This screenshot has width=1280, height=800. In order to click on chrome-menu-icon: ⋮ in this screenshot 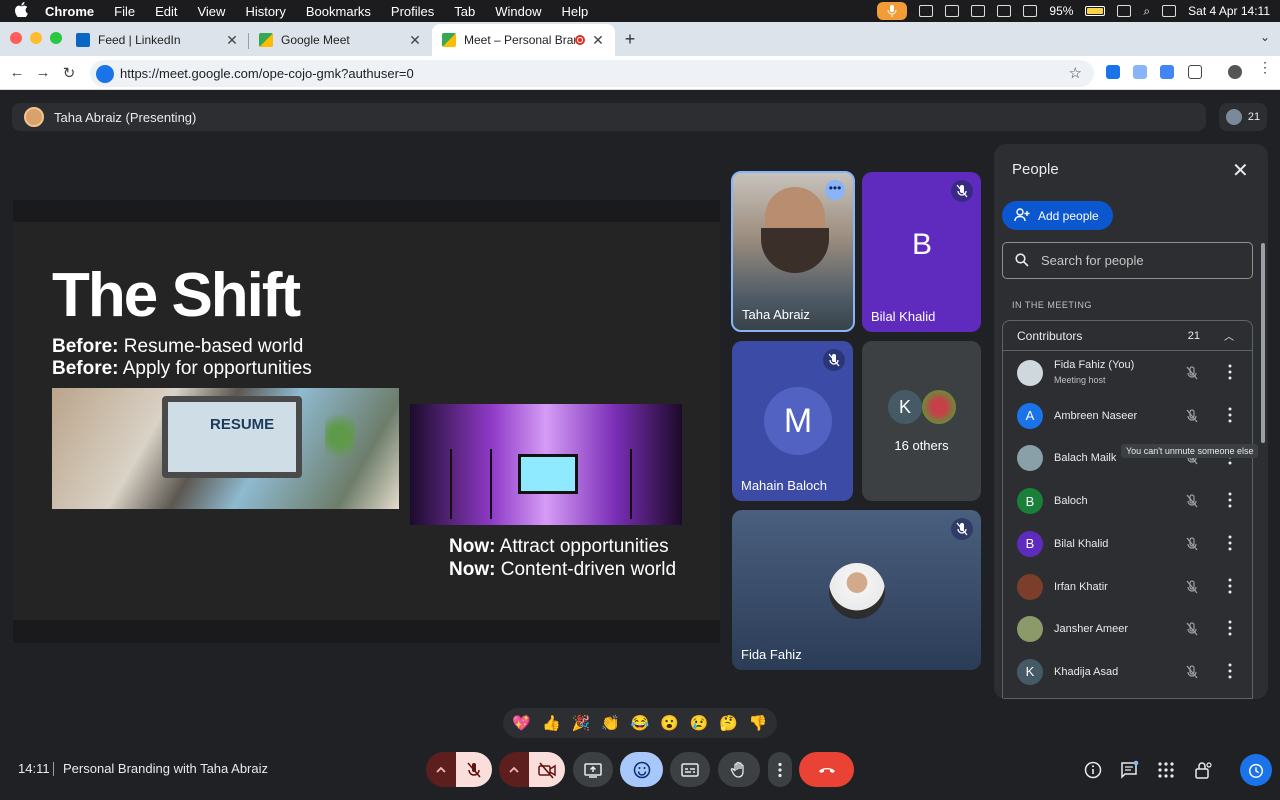, I will do `click(1265, 69)`.